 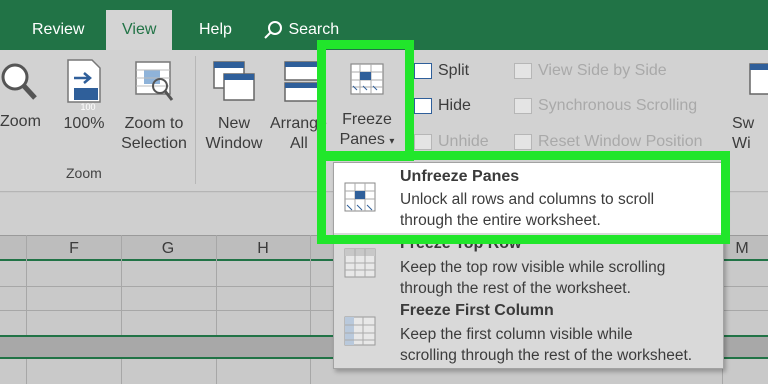 I want to click on zoom-sel-label-1: Zoom to, so click(x=154, y=123).